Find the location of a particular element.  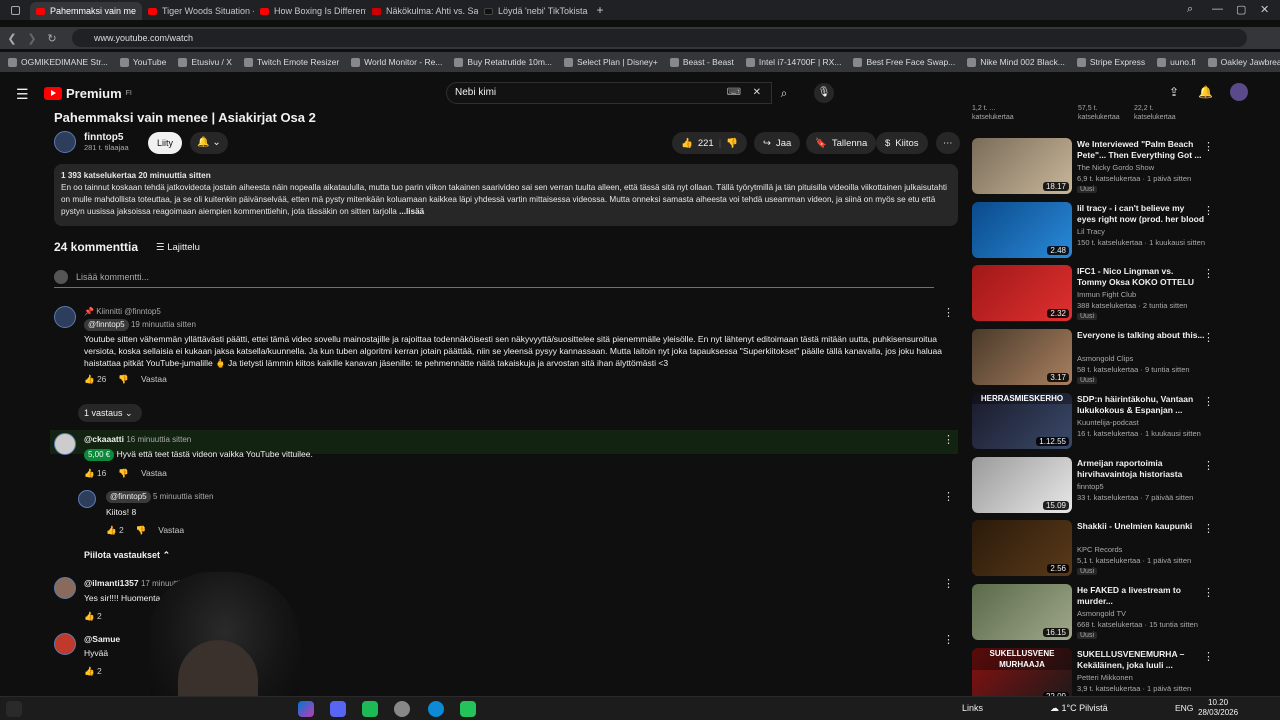

bookmark-item: Etusivu / X is located at coordinates (205, 62).